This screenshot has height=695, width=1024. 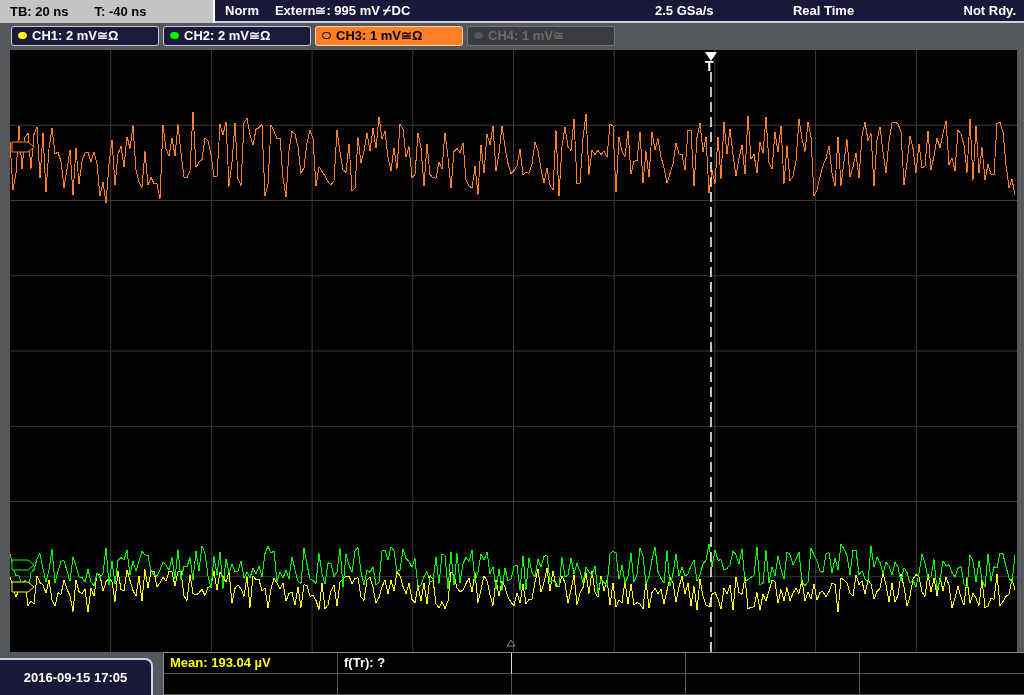 What do you see at coordinates (220, 663) in the screenshot?
I see `measurement-label: Mean: 193.04 µV` at bounding box center [220, 663].